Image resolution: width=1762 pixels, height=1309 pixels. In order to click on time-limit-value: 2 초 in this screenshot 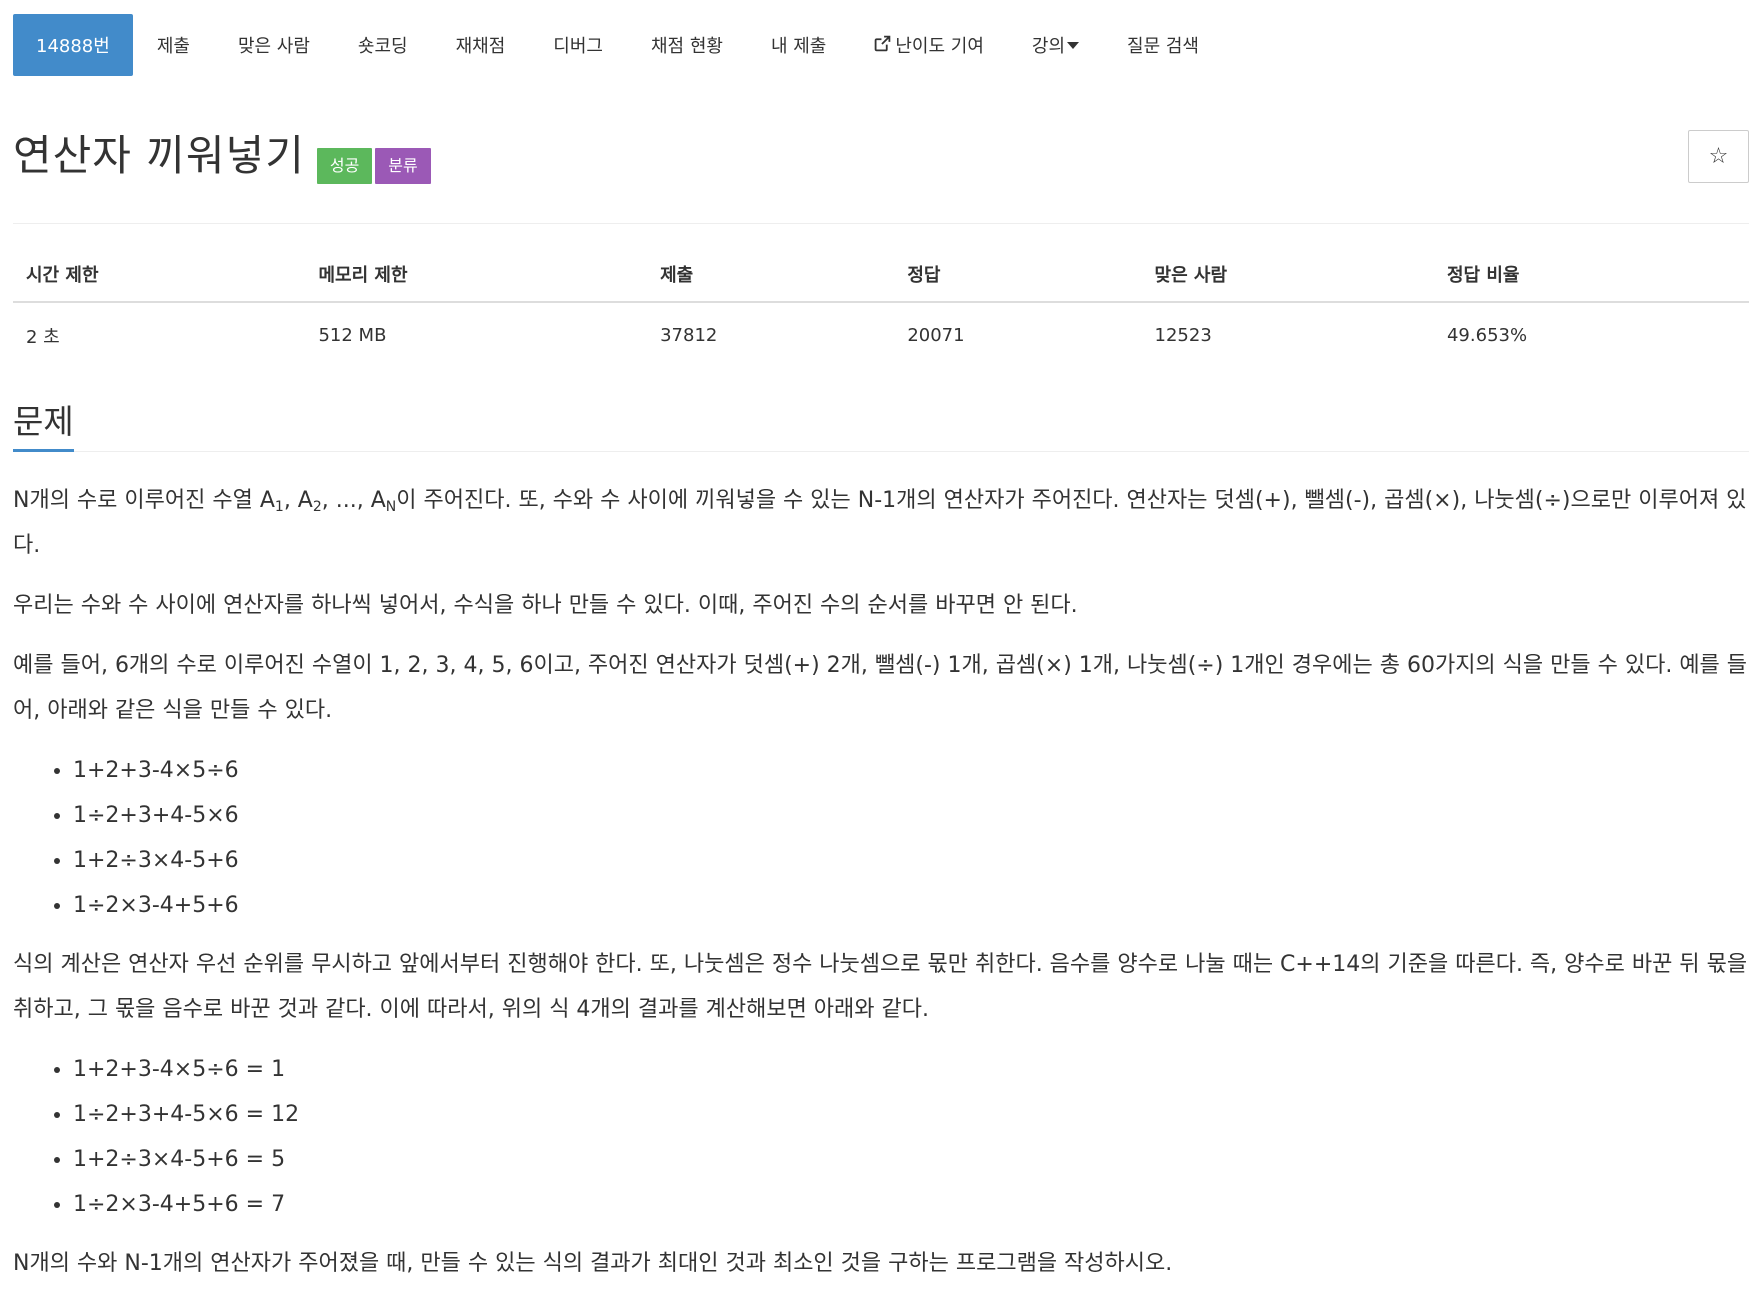, I will do `click(43, 337)`.